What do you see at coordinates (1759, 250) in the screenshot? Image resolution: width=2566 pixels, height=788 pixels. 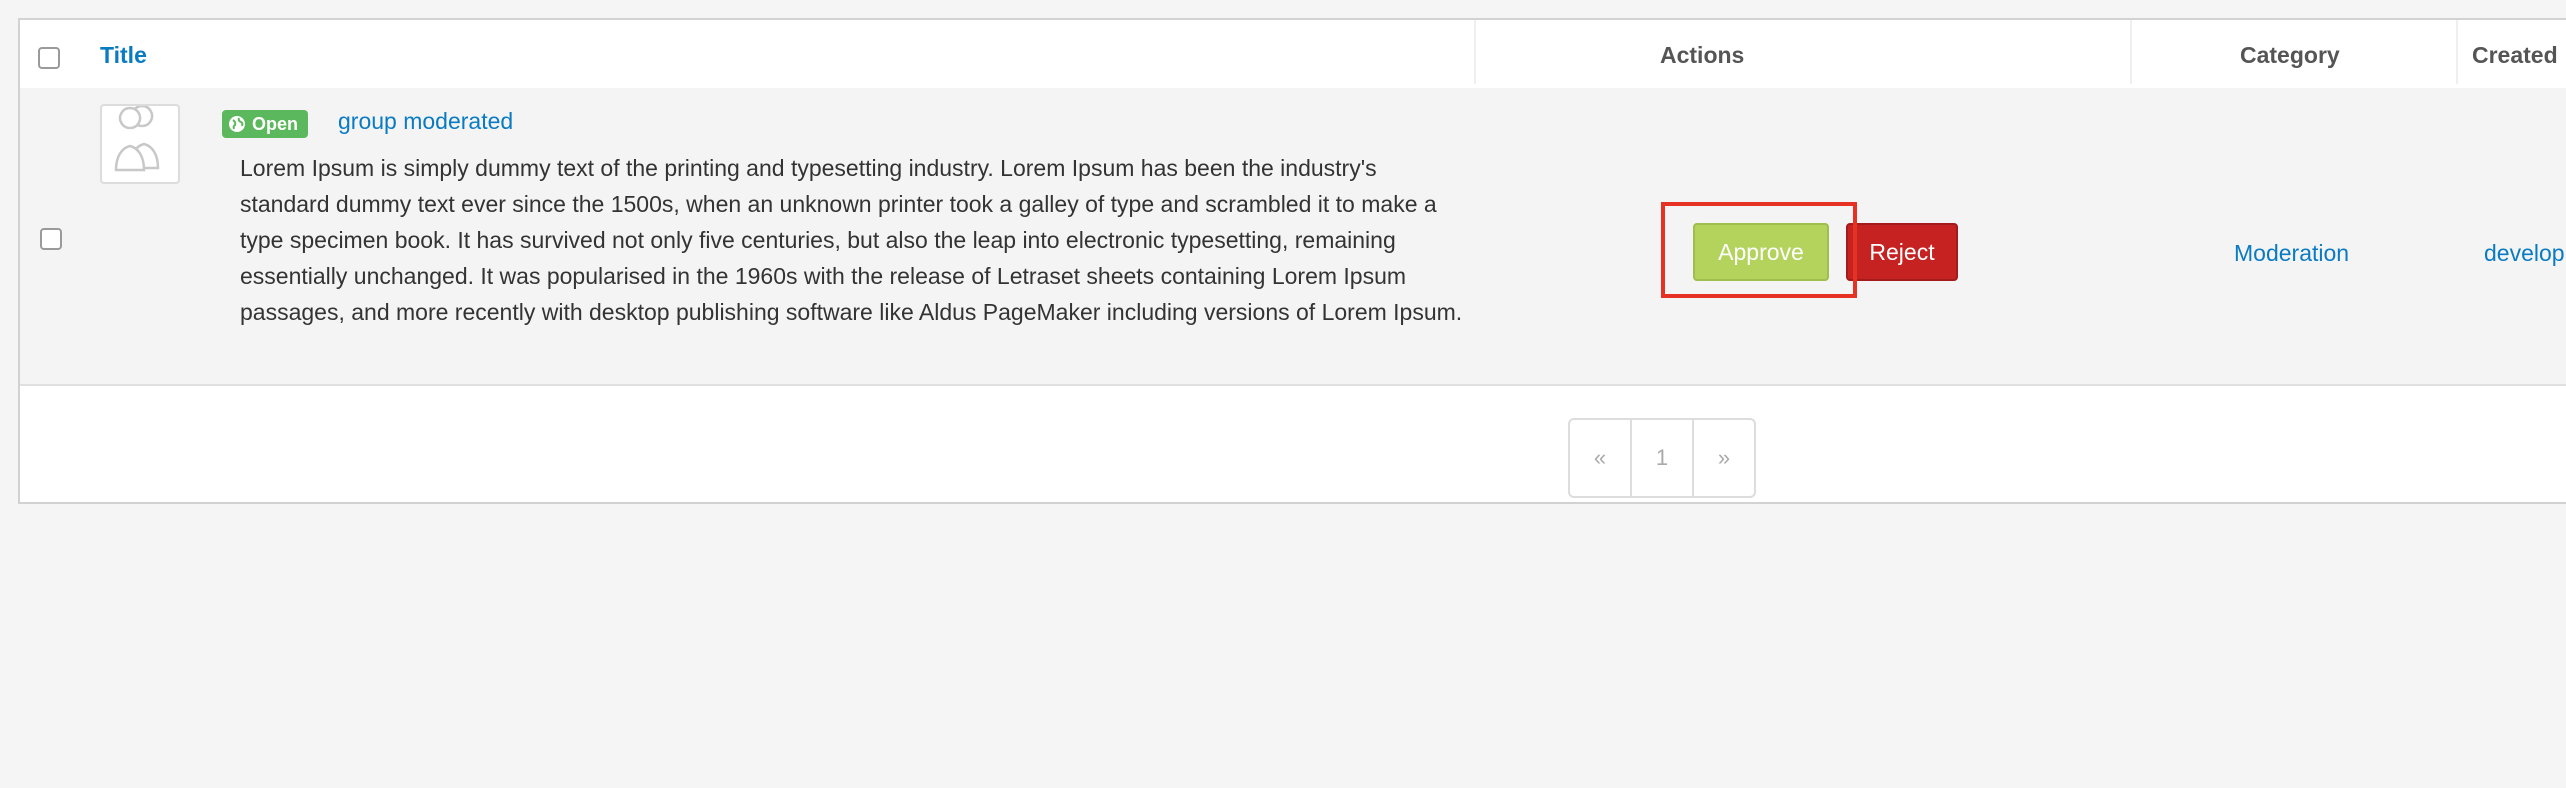 I see `approve-highlight-box` at bounding box center [1759, 250].